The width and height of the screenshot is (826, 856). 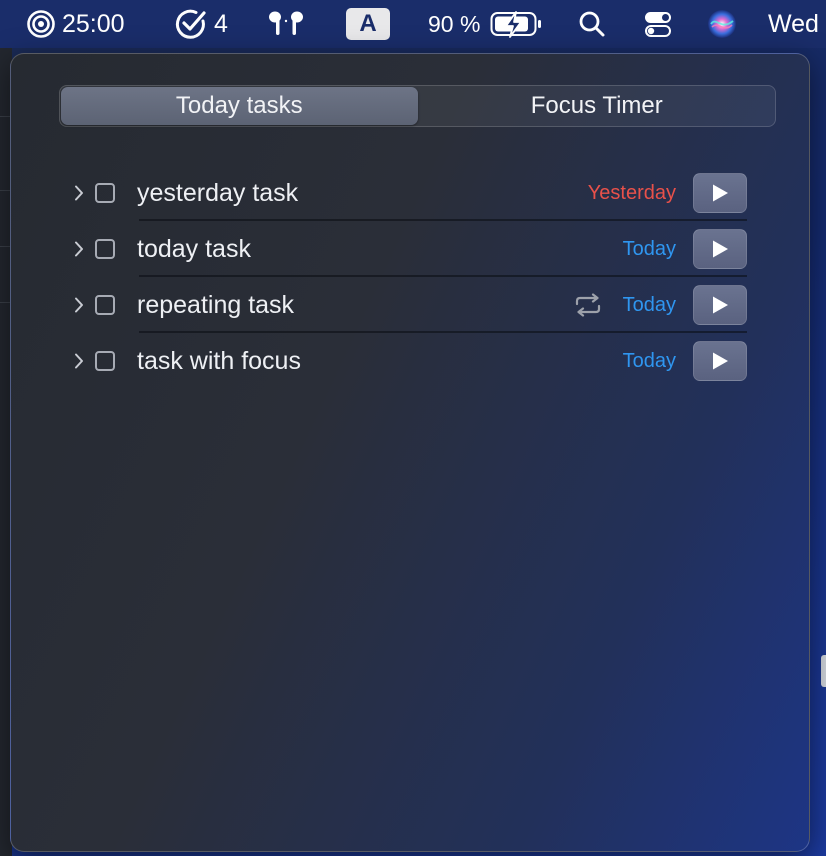 What do you see at coordinates (41, 24) in the screenshot?
I see `focus-target-icon` at bounding box center [41, 24].